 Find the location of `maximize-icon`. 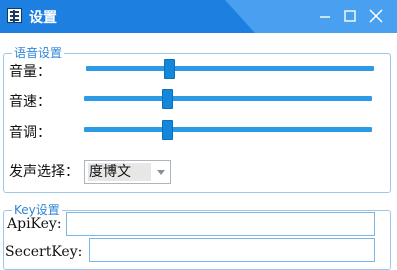

maximize-icon is located at coordinates (350, 16).